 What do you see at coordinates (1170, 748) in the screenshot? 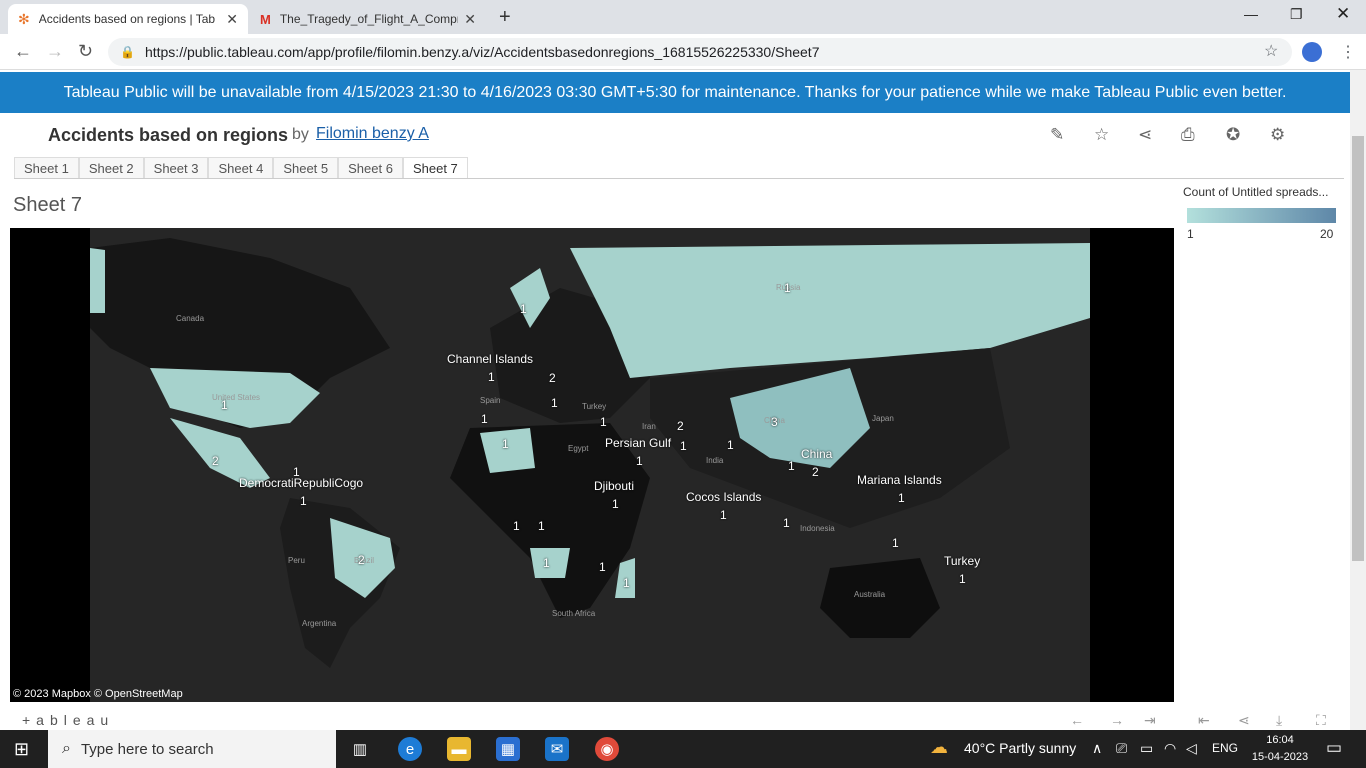
I see `wifi-icon: ◠` at bounding box center [1170, 748].